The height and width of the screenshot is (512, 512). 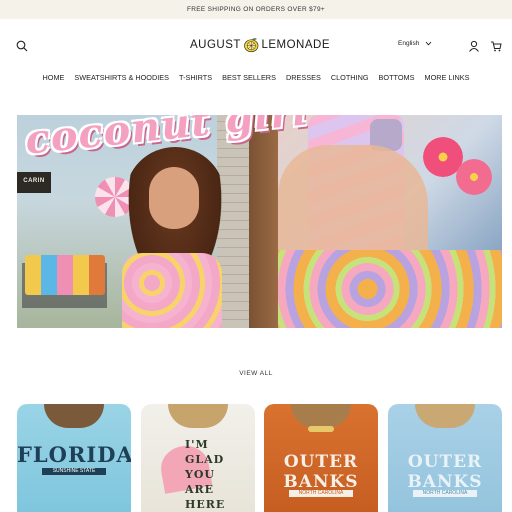 I want to click on nav-item-clothing: CLOTHING, so click(x=350, y=77).